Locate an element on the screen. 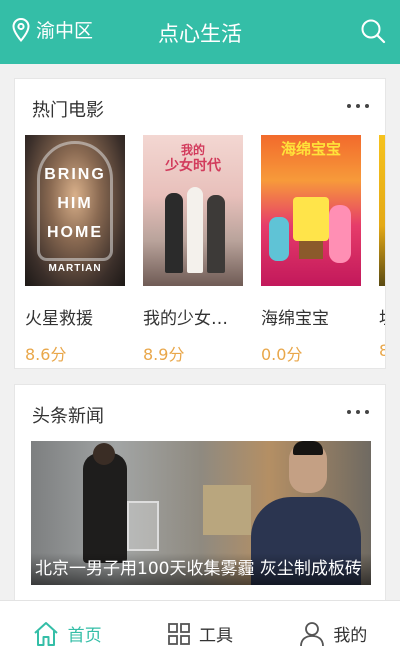 The height and width of the screenshot is (666, 400). bottom-nav: 首页 工具 我的 is located at coordinates (200, 633).